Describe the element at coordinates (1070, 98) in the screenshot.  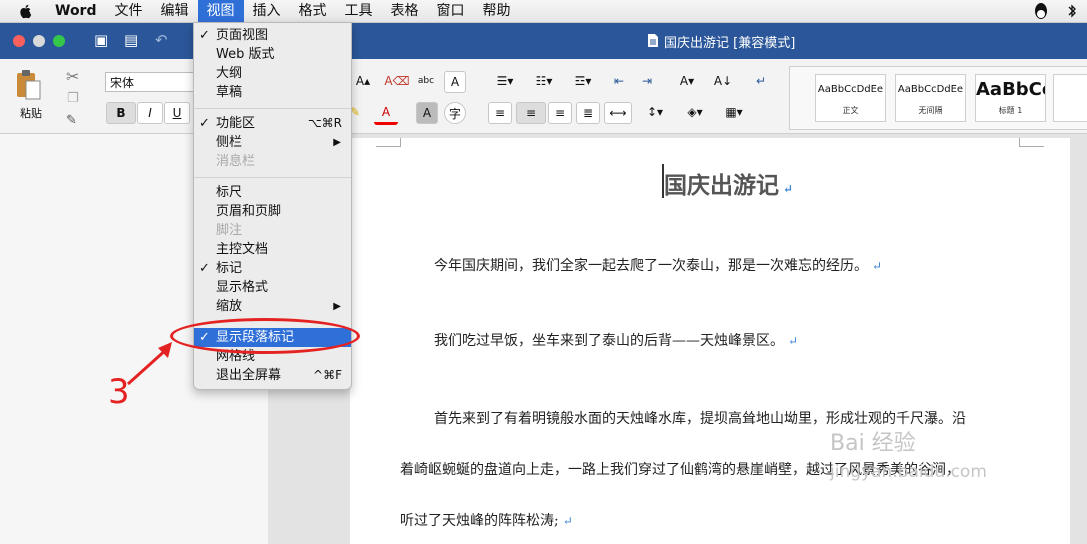
I see `style-next` at that location.